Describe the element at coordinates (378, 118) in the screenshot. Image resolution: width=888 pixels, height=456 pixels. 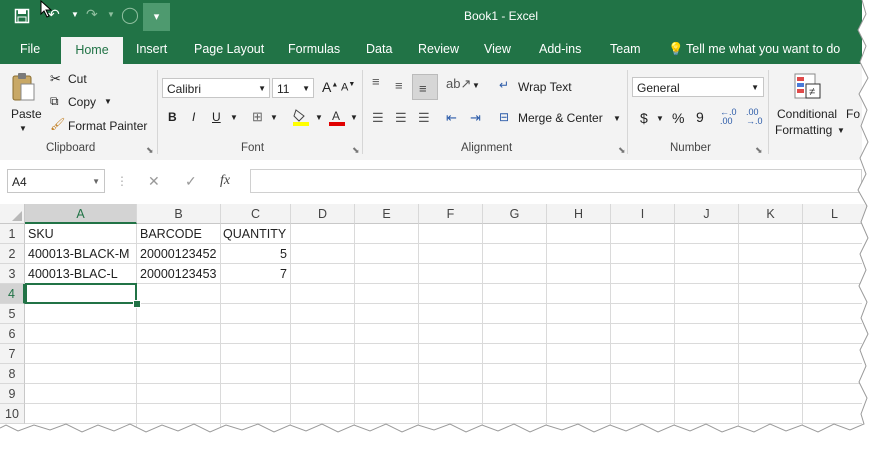
I see `align-left-icon: ☰` at that location.